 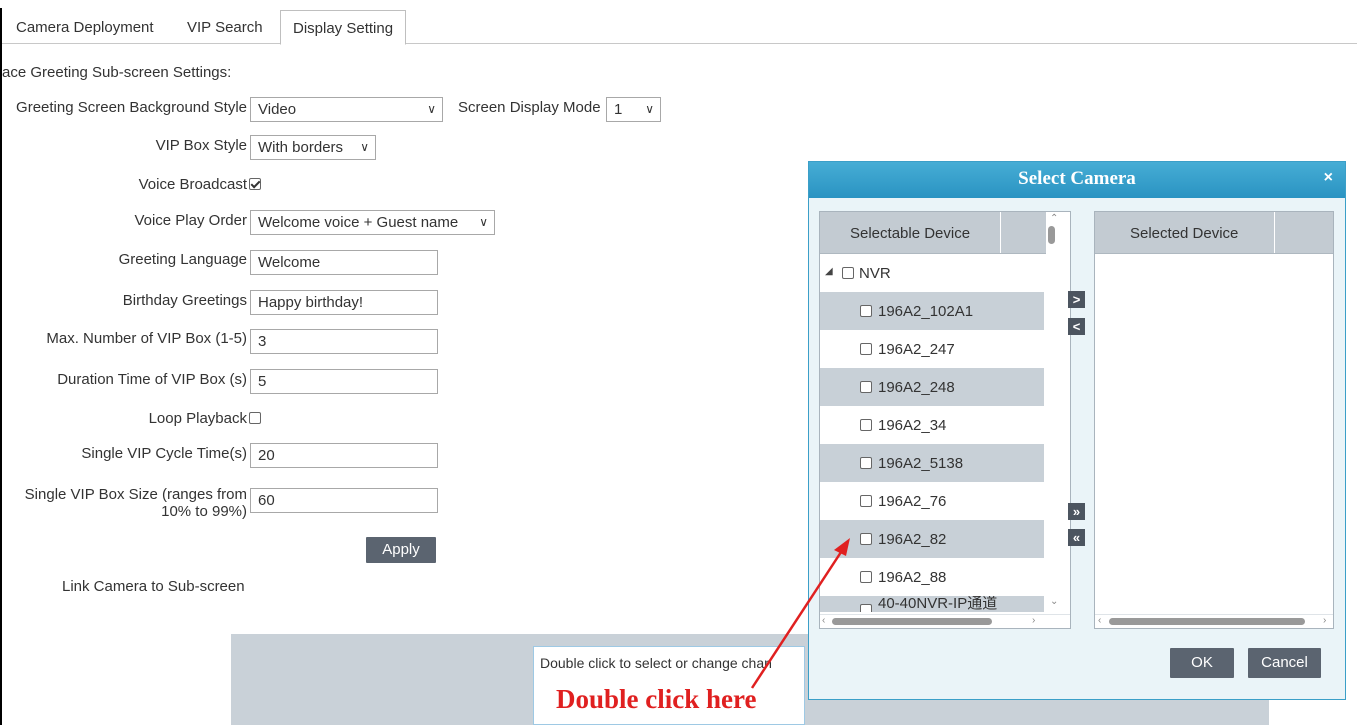 What do you see at coordinates (938, 604) in the screenshot?
I see `device-name: 40-40NVR-IP通道` at bounding box center [938, 604].